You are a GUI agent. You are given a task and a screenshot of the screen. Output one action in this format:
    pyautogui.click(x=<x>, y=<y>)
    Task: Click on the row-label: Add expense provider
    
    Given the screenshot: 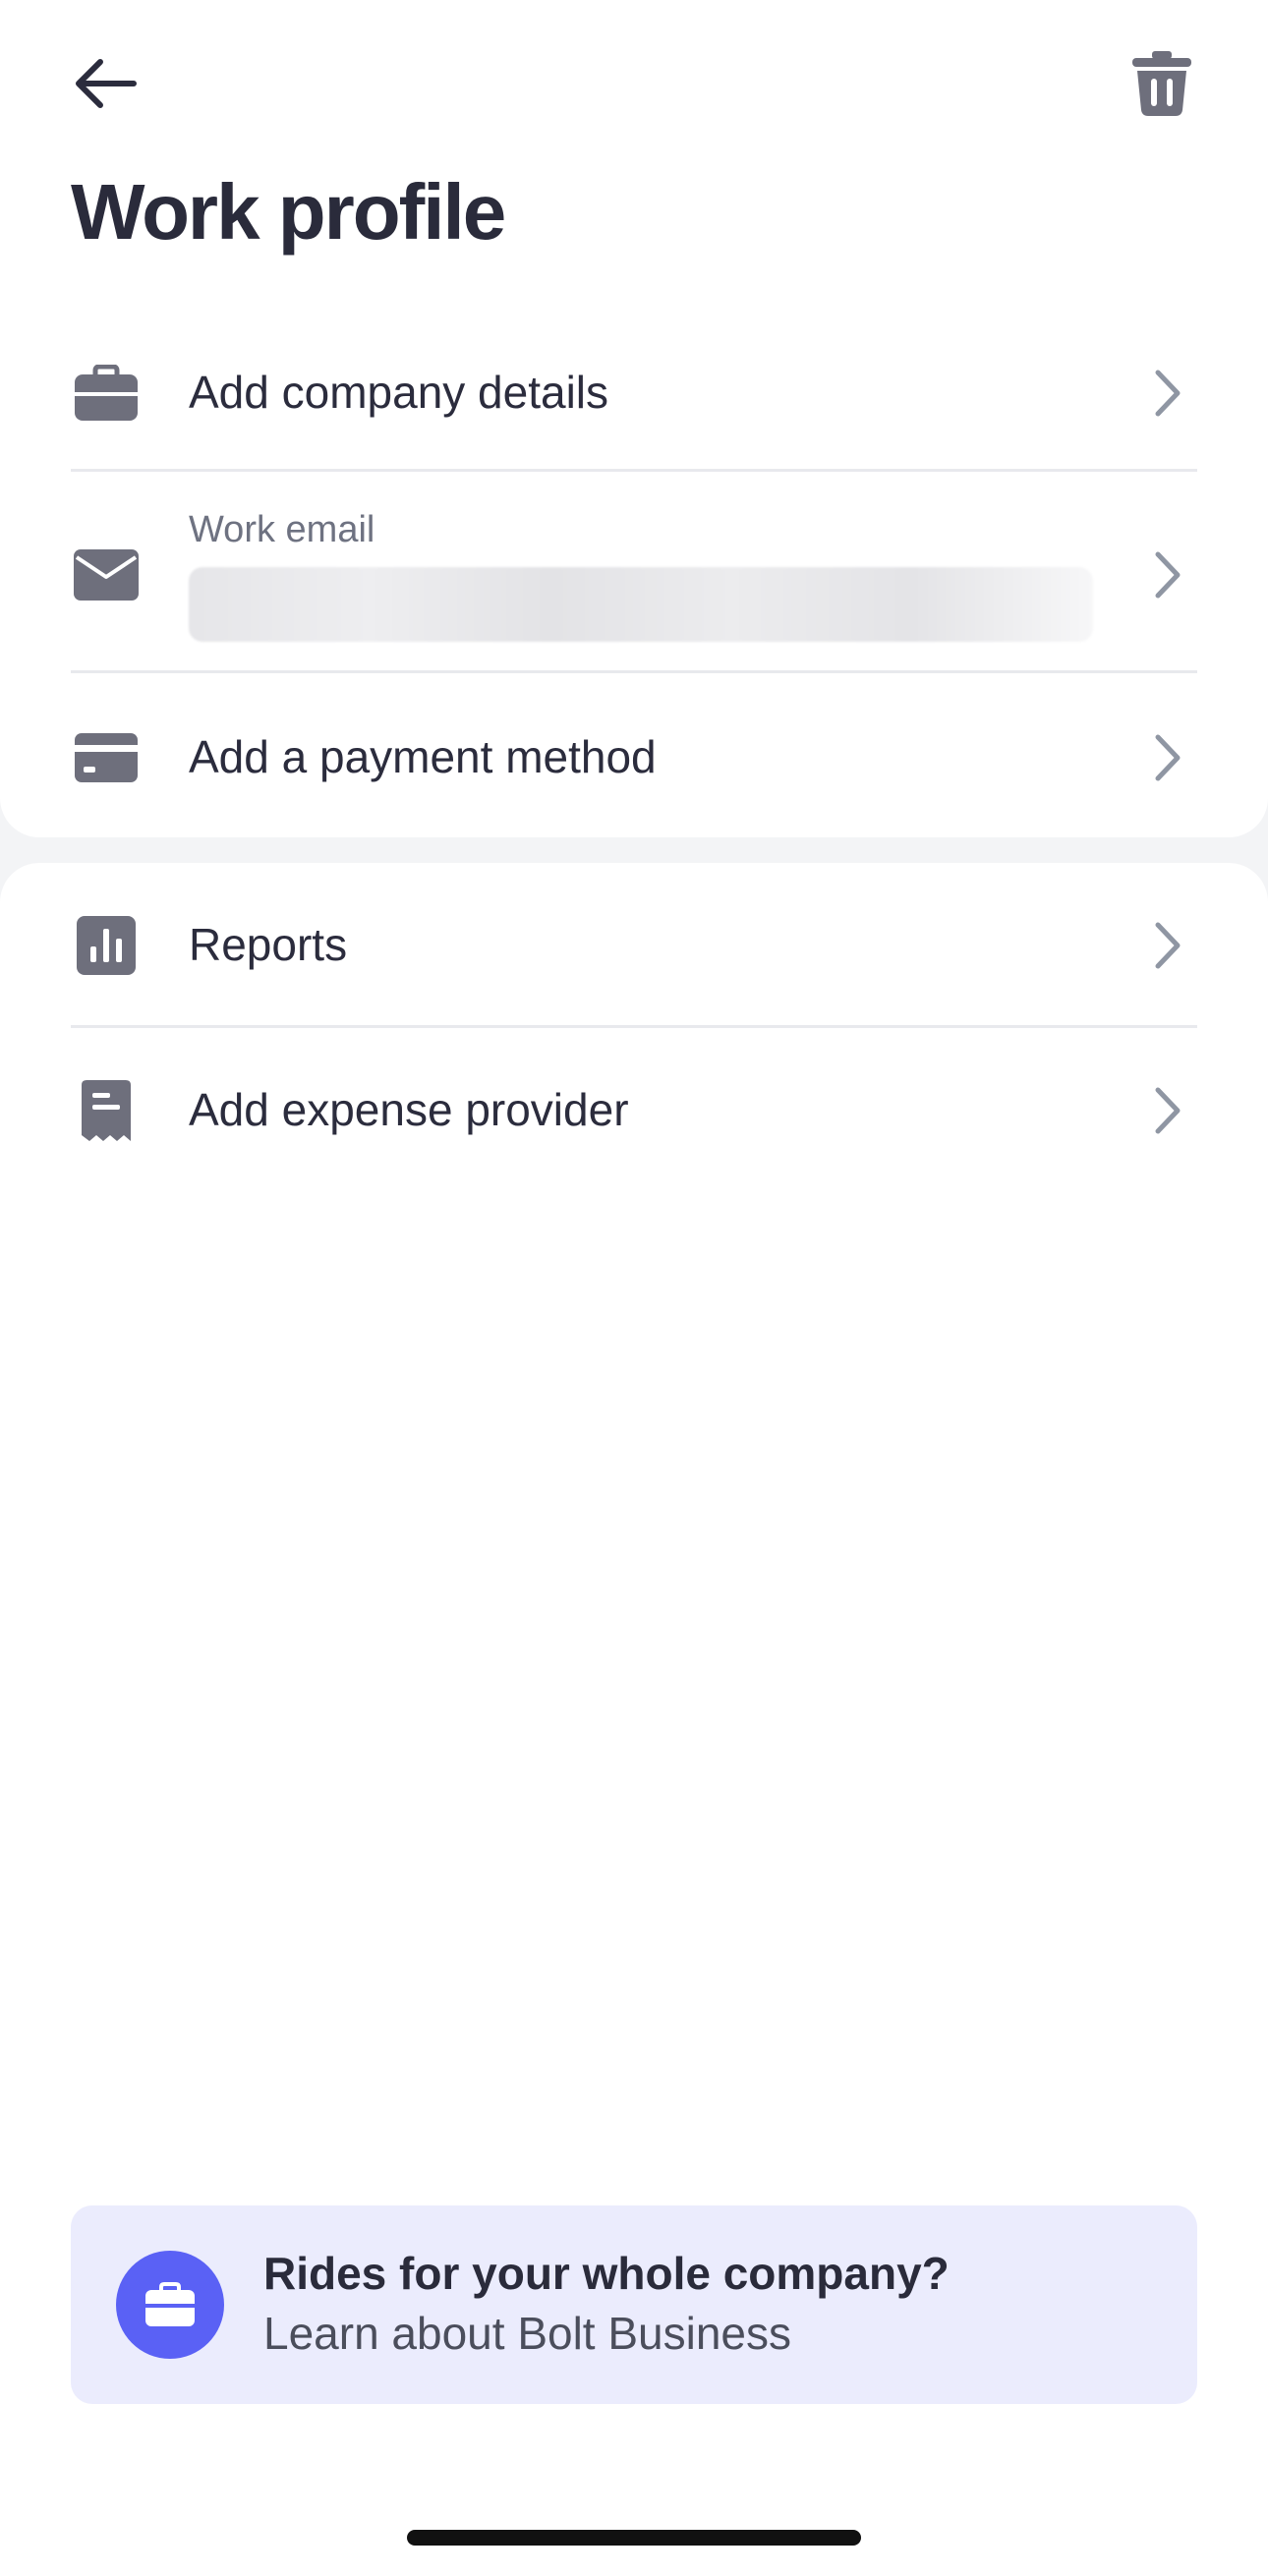 What is the action you would take?
    pyautogui.click(x=409, y=1110)
    